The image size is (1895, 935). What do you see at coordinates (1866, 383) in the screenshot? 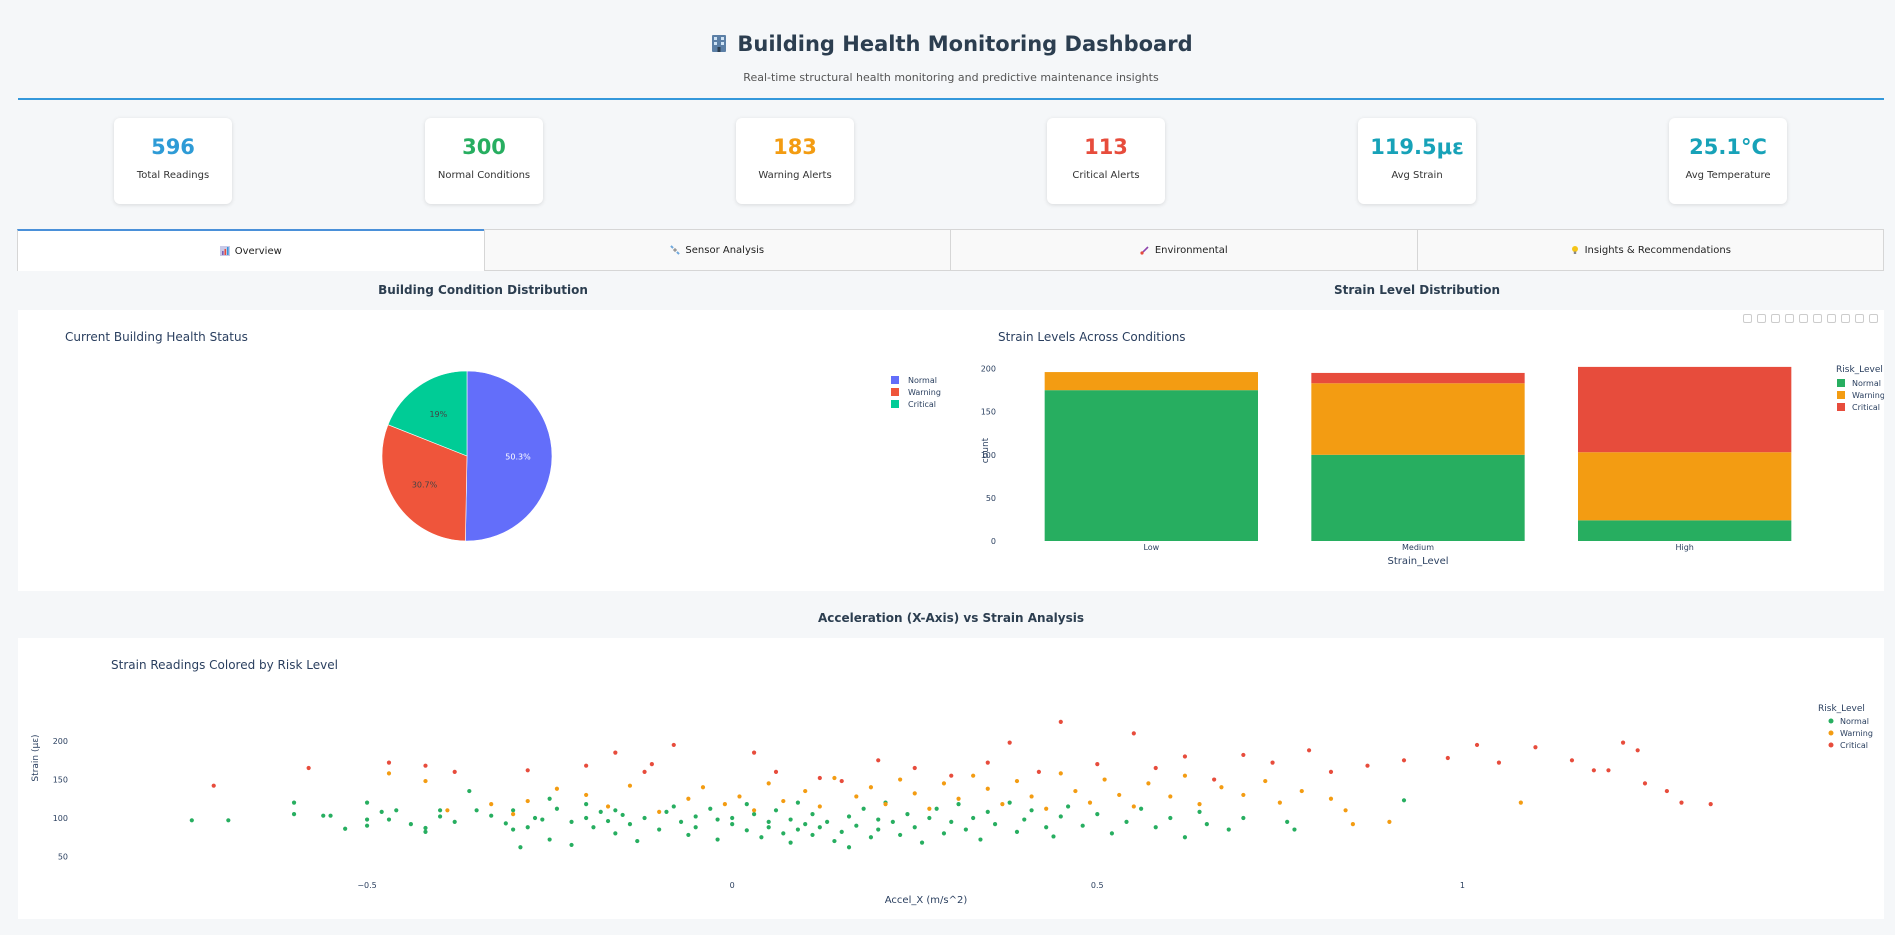
I see `legend-label-normal: Normal` at bounding box center [1866, 383].